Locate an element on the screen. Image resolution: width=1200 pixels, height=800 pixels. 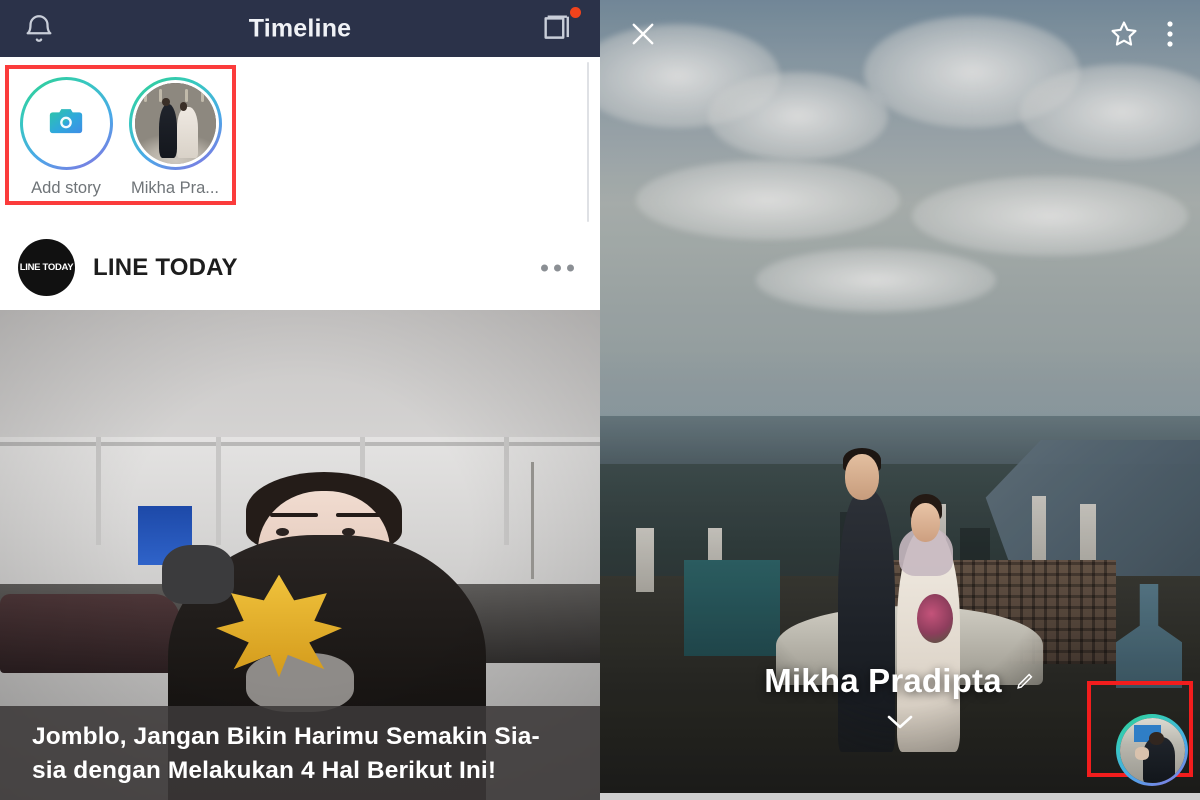
logo-text: LINE TODAY is located at coordinates (46, 267).